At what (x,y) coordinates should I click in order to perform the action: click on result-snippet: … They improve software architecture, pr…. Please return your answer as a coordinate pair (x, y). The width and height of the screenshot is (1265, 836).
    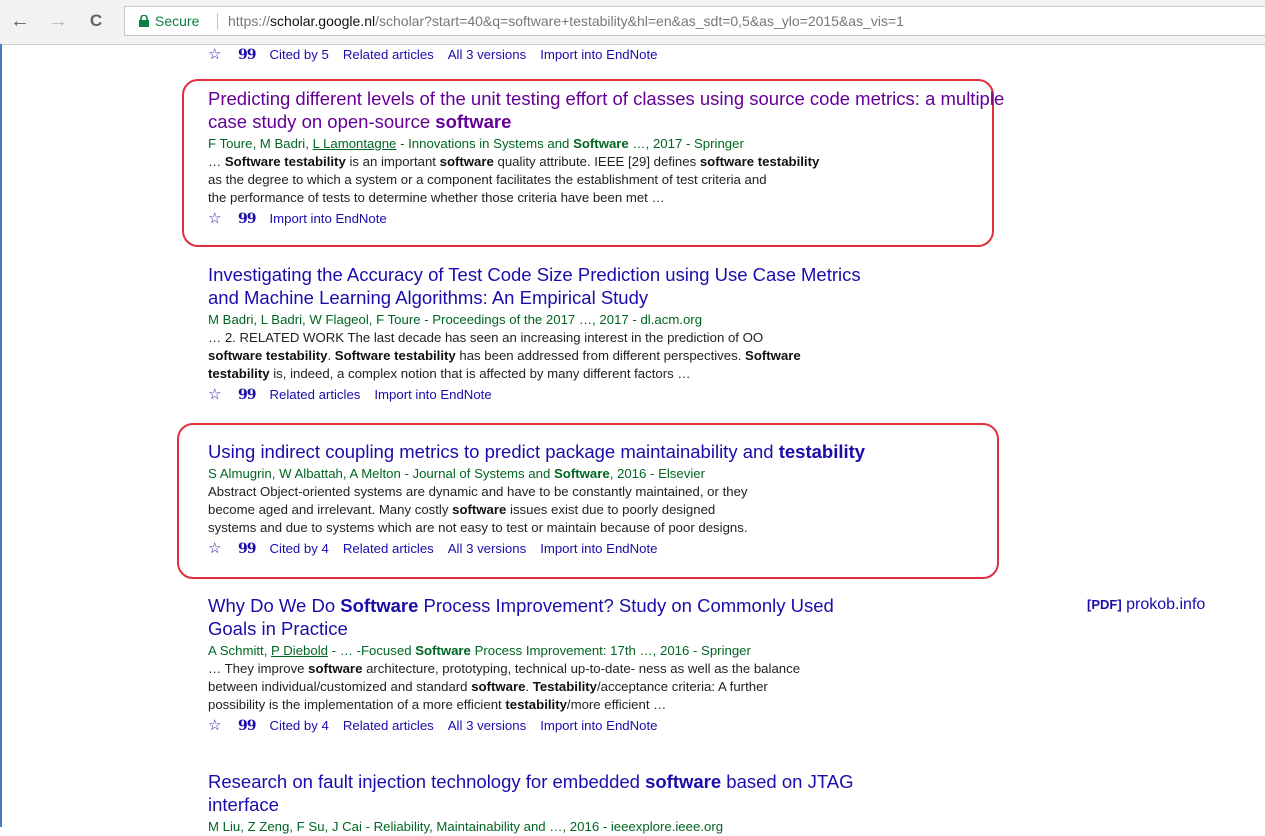
    Looking at the image, I should click on (504, 686).